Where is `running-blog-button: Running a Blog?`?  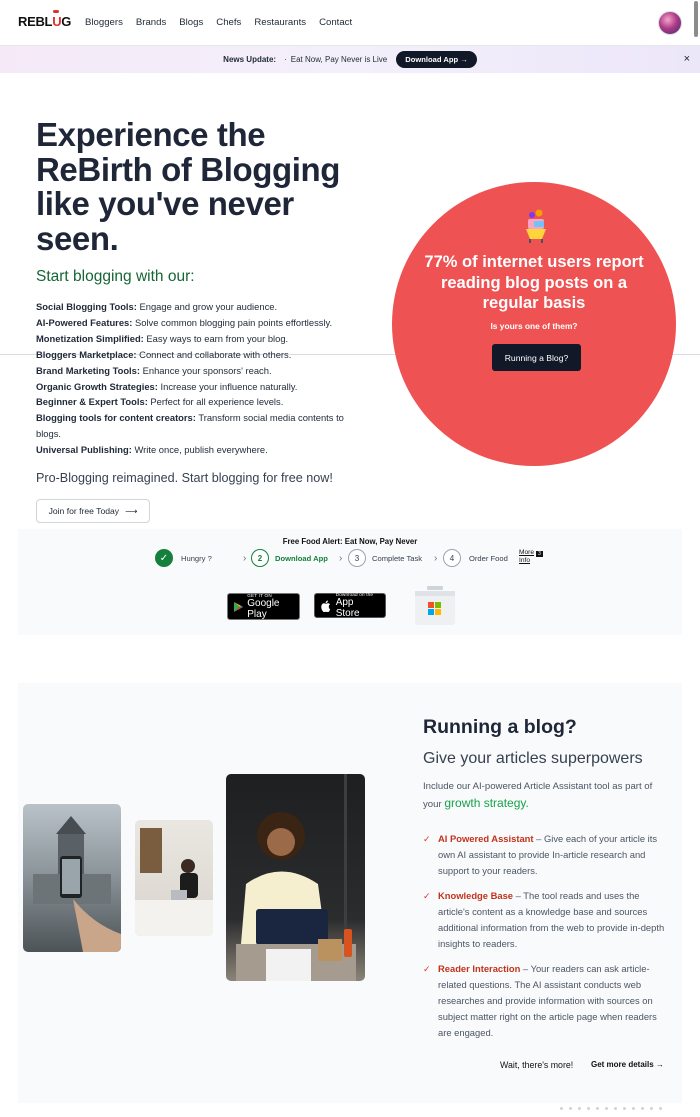
running-blog-button: Running a Blog? is located at coordinates (536, 357).